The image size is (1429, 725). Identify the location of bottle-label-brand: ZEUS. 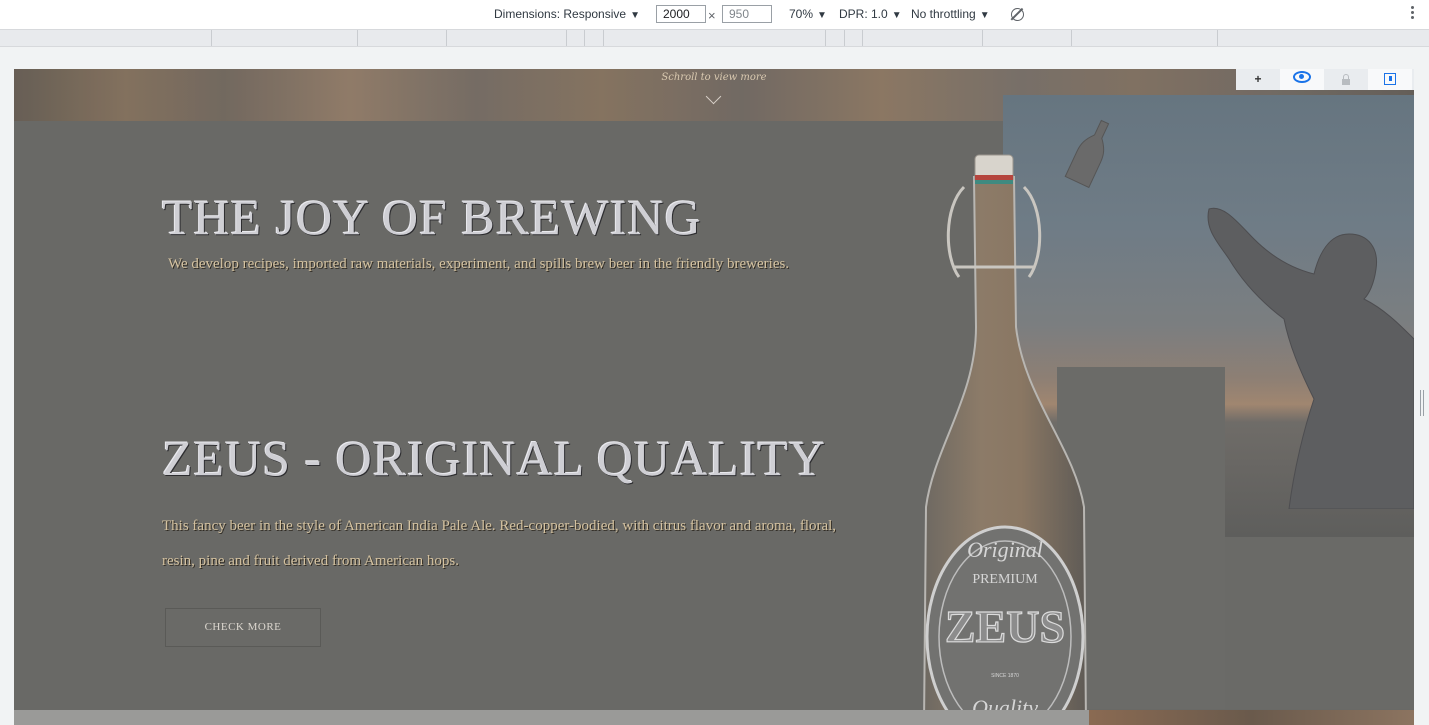
(1005, 626).